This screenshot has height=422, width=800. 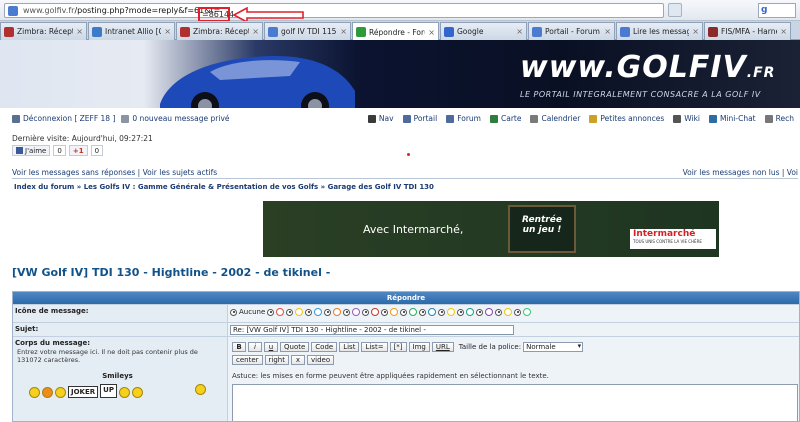 What do you see at coordinates (515, 402) in the screenshot?
I see `message-textarea` at bounding box center [515, 402].